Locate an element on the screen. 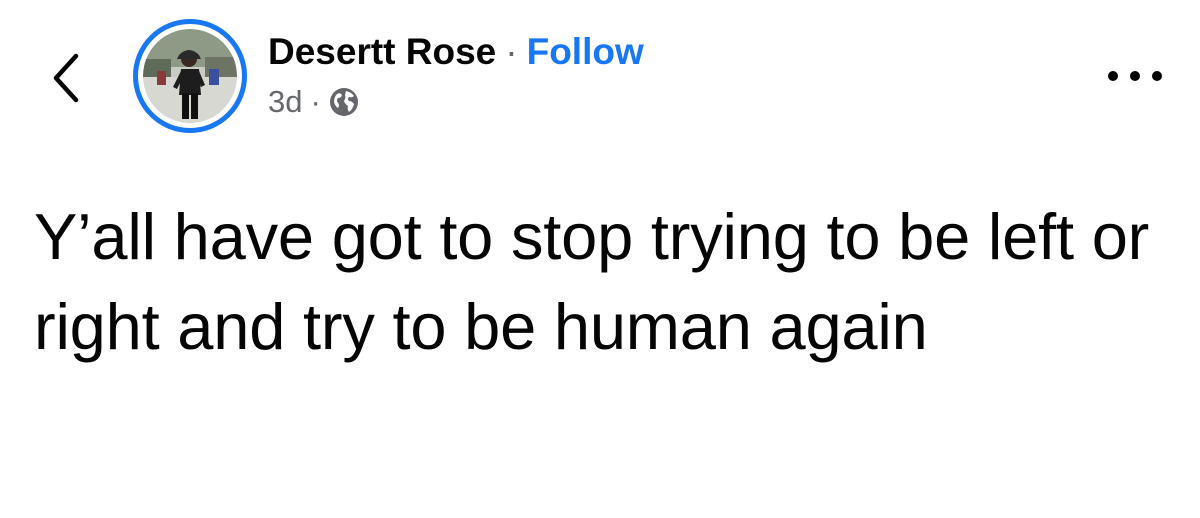  avatar-photo is located at coordinates (190, 76).